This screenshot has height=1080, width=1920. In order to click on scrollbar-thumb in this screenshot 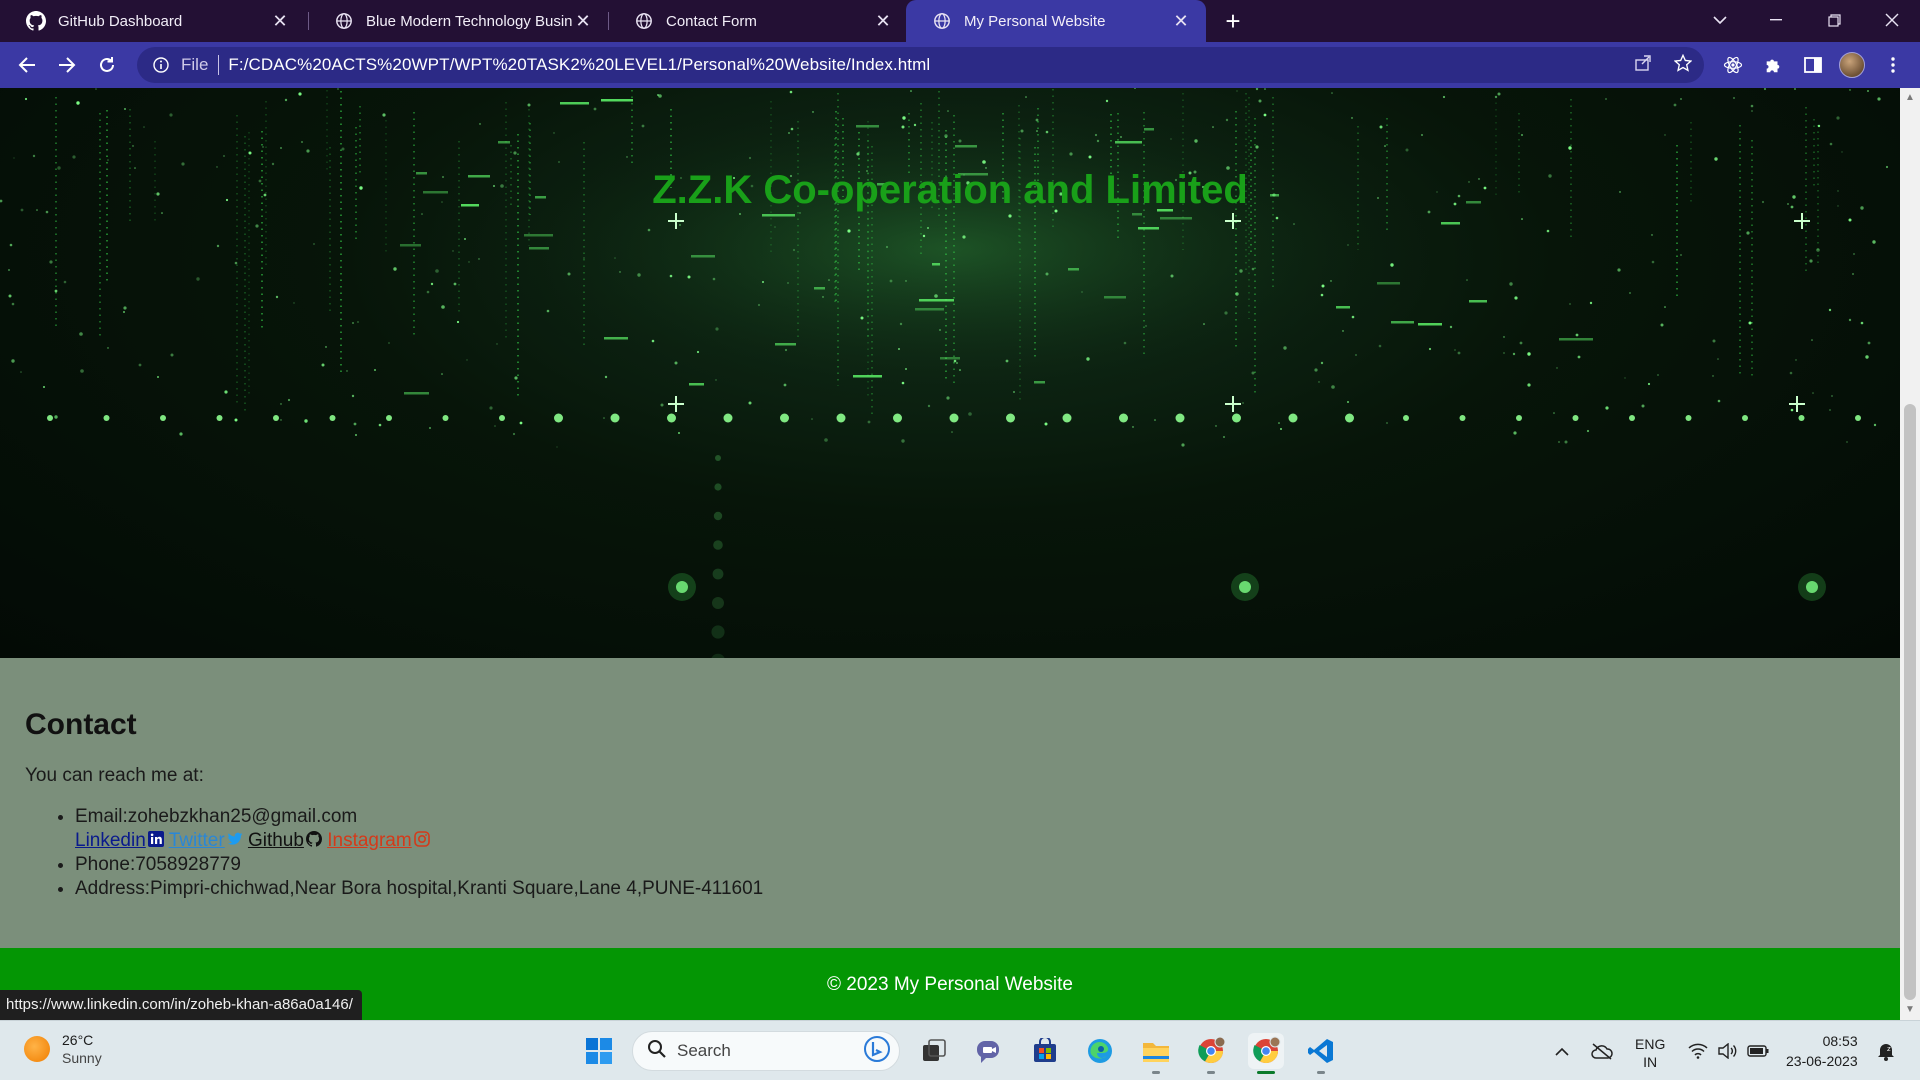, I will do `click(1910, 702)`.